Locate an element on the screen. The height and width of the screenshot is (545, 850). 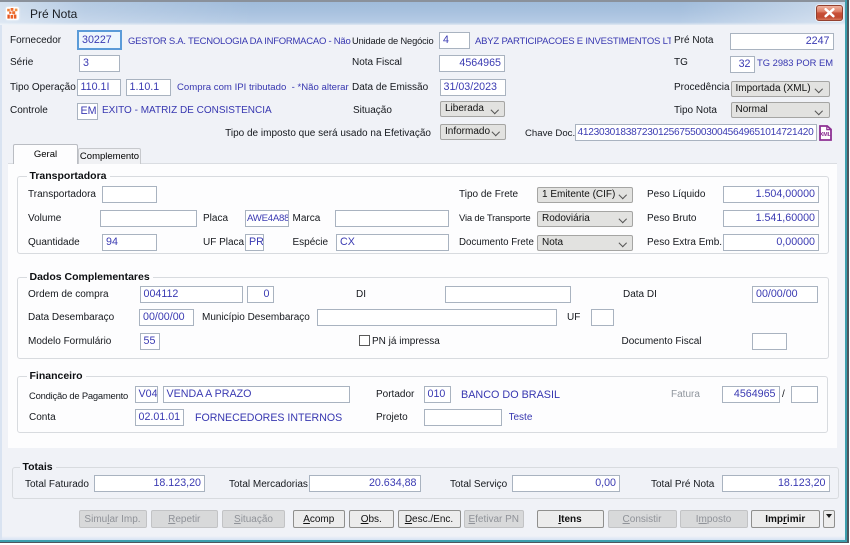
svg-text: XML is located at coordinates (826, 135).